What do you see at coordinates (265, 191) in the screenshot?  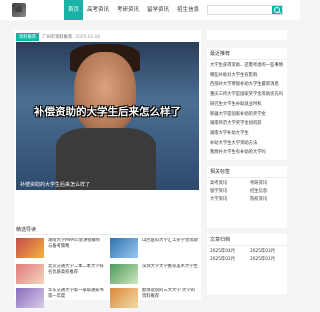 I see `tag-link: 招生信息` at bounding box center [265, 191].